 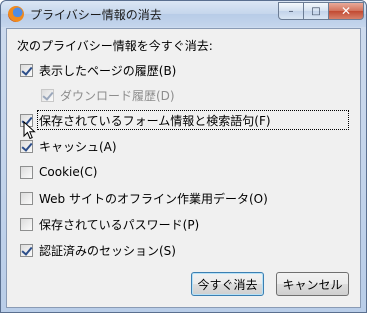 What do you see at coordinates (26, 224) in the screenshot?
I see `saved-passwords-checkbox` at bounding box center [26, 224].